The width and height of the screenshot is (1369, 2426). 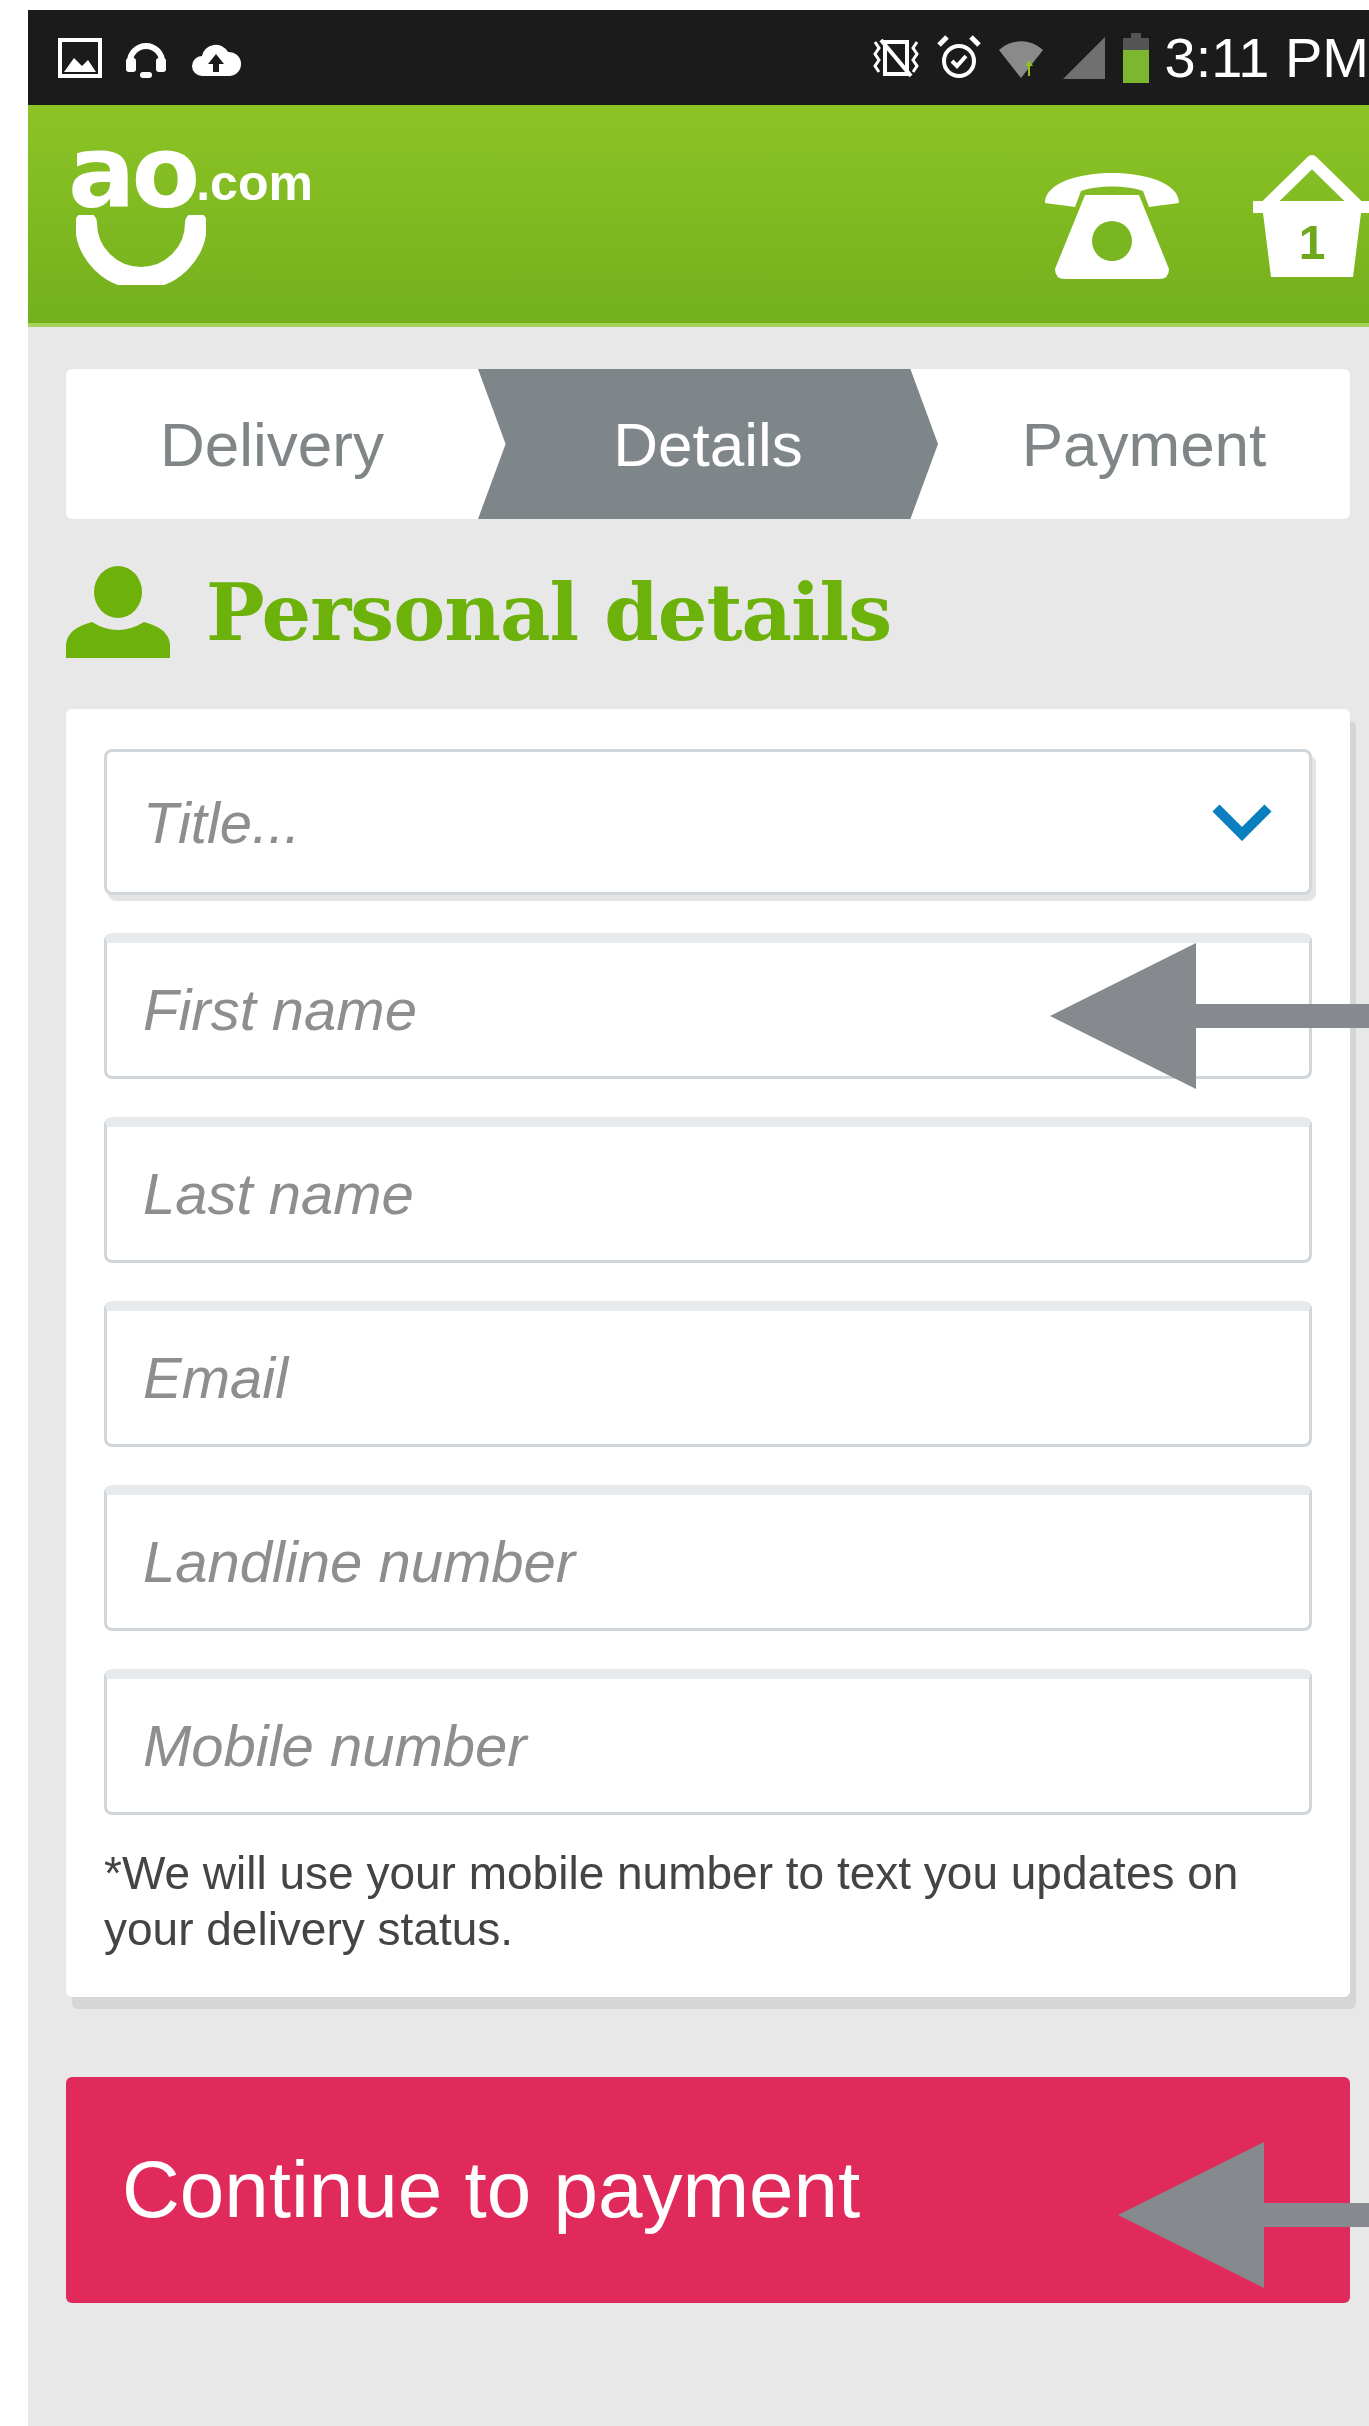 I want to click on mobile-note-text: *We will use your mobile number to text you updates on your delivery status., so click(x=672, y=1901).